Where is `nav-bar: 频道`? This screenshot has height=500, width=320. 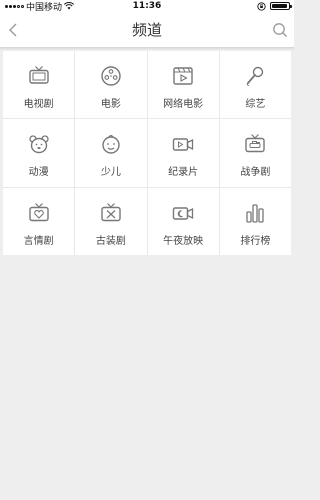 nav-bar: 频道 is located at coordinates (147, 30).